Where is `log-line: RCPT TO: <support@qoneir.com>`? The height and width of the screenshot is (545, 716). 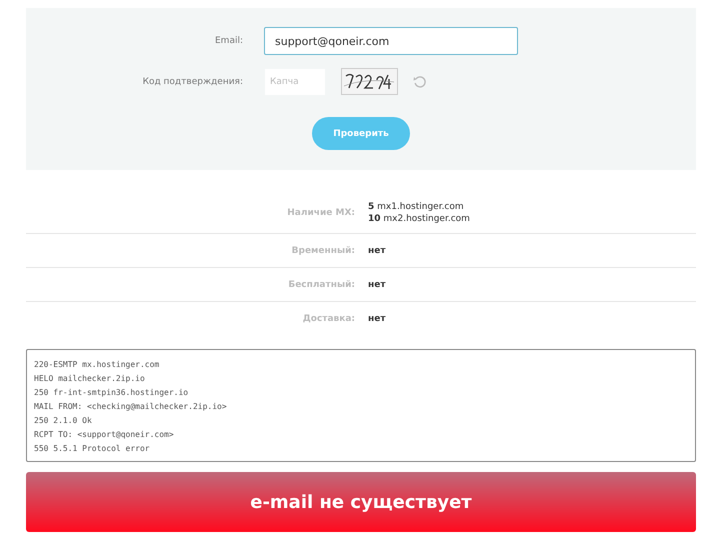 log-line: RCPT TO: <support@qoneir.com> is located at coordinates (104, 435).